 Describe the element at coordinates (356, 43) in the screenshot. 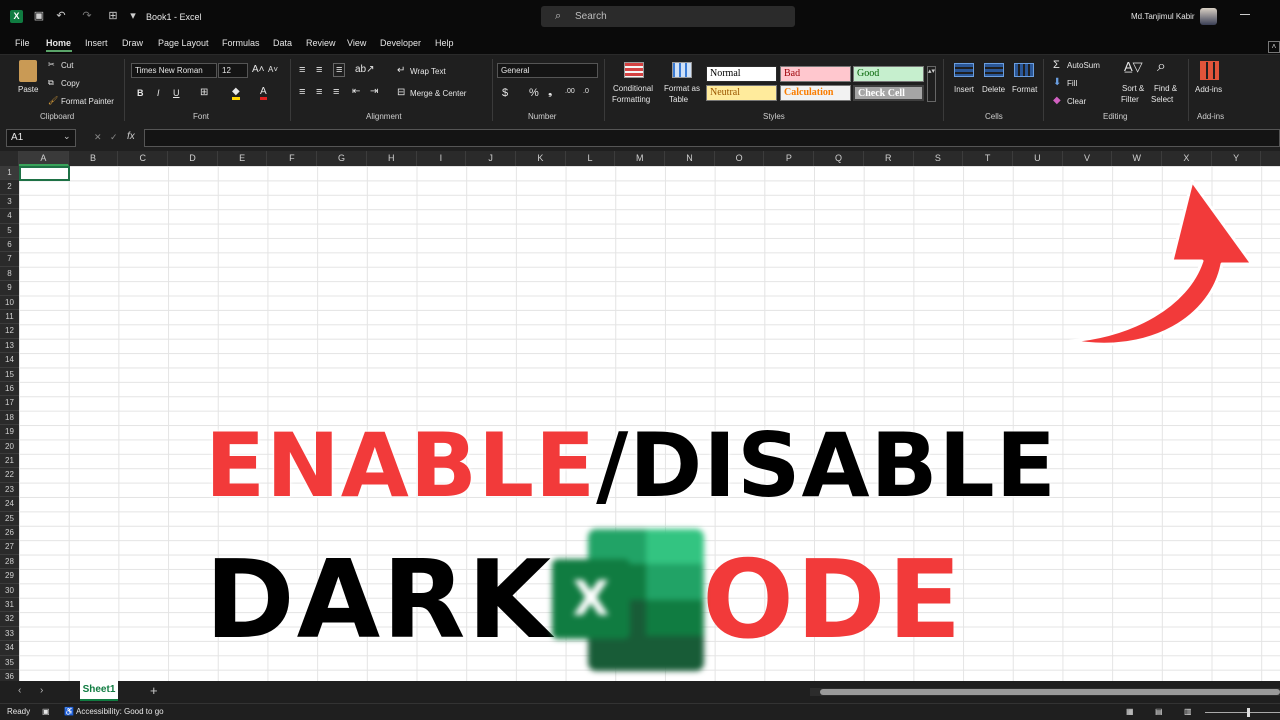

I see `tab-view: View` at that location.